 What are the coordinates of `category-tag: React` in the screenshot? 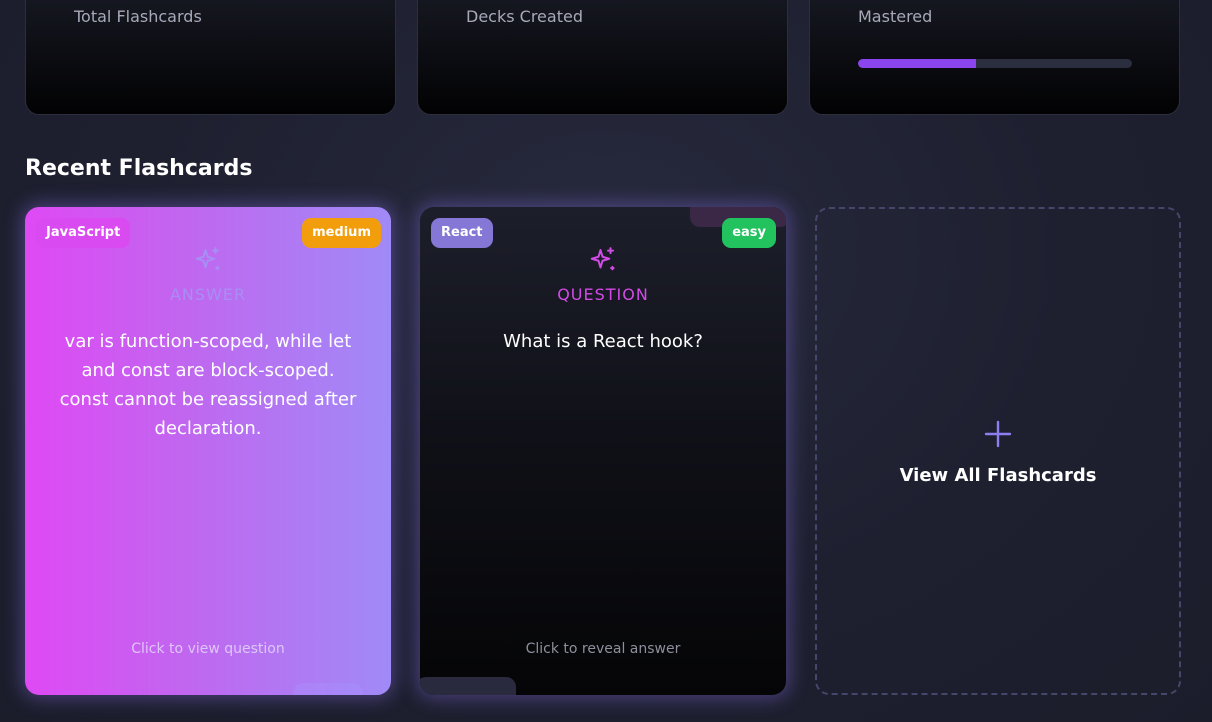 It's located at (462, 233).